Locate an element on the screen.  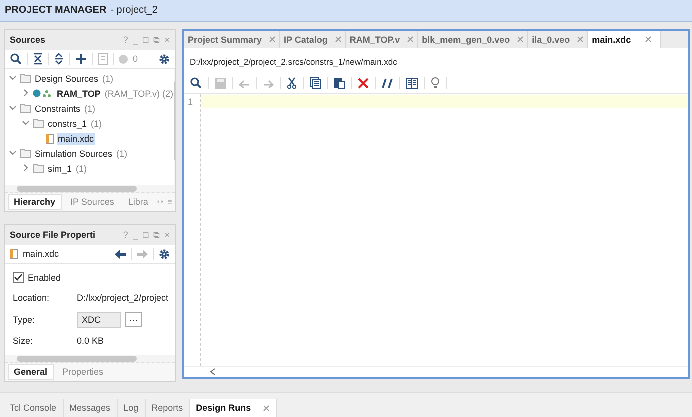
document-icon is located at coordinates (103, 59).